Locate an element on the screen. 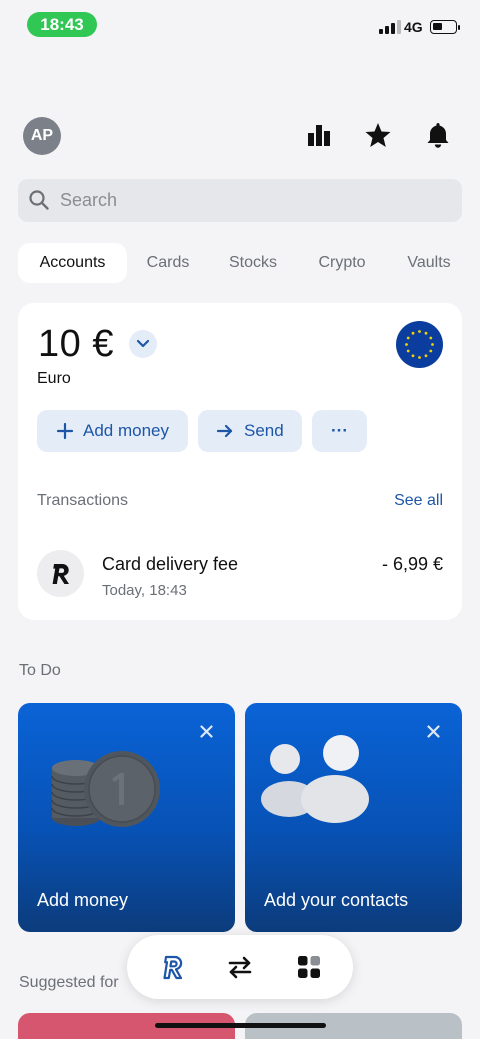  star-icon is located at coordinates (378, 135).